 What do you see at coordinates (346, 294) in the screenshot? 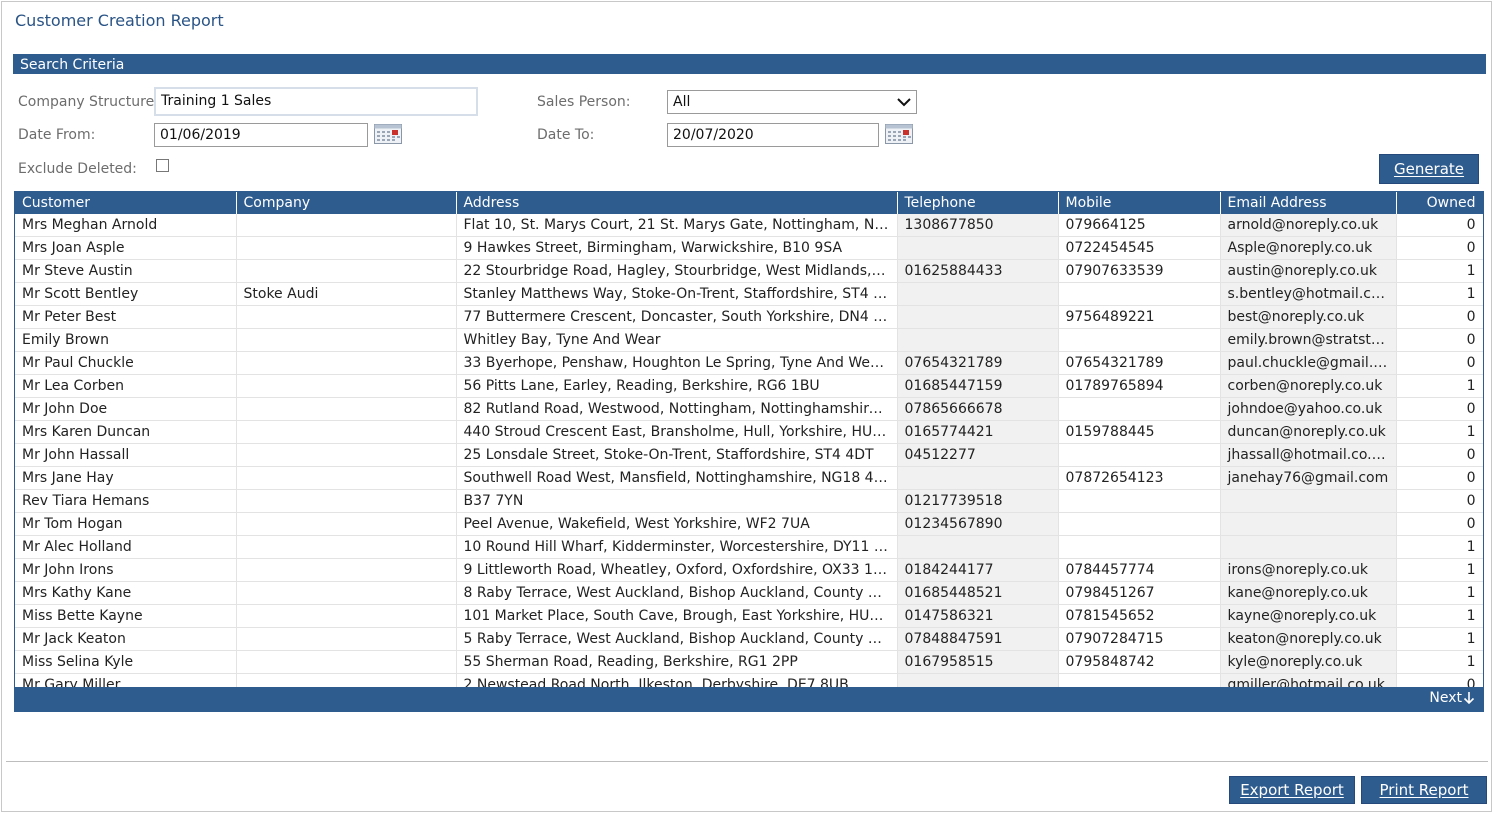
I see `cell-company: Stoke Audi` at bounding box center [346, 294].